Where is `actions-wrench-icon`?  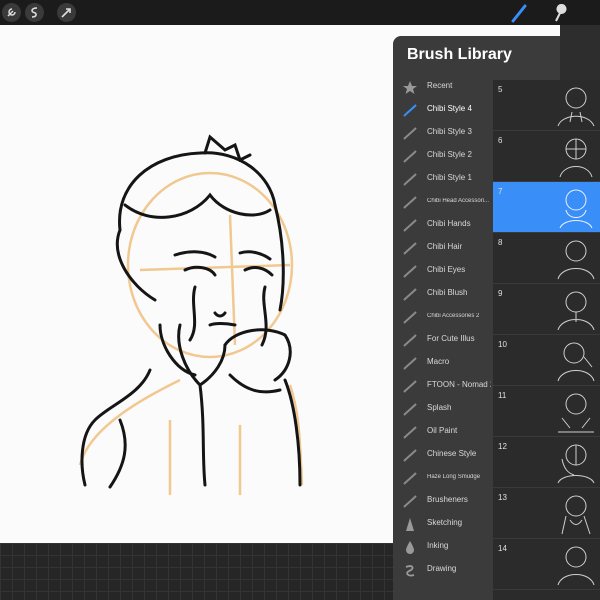 actions-wrench-icon is located at coordinates (11, 12).